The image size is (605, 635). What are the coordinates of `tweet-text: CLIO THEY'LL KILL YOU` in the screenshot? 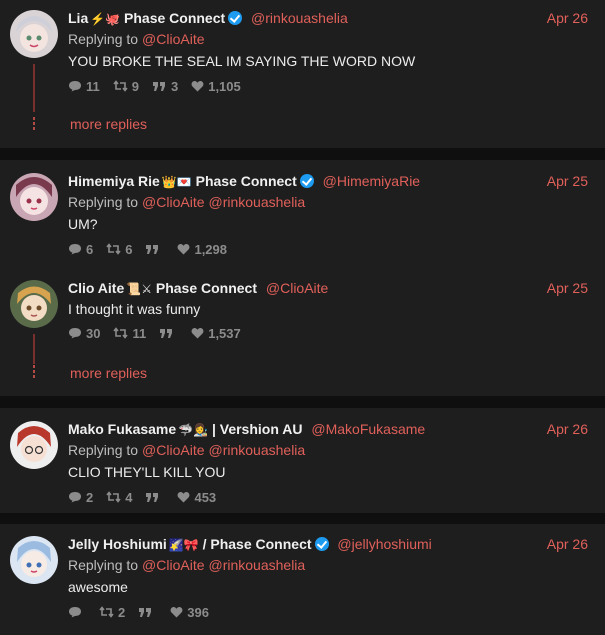 It's located at (147, 472).